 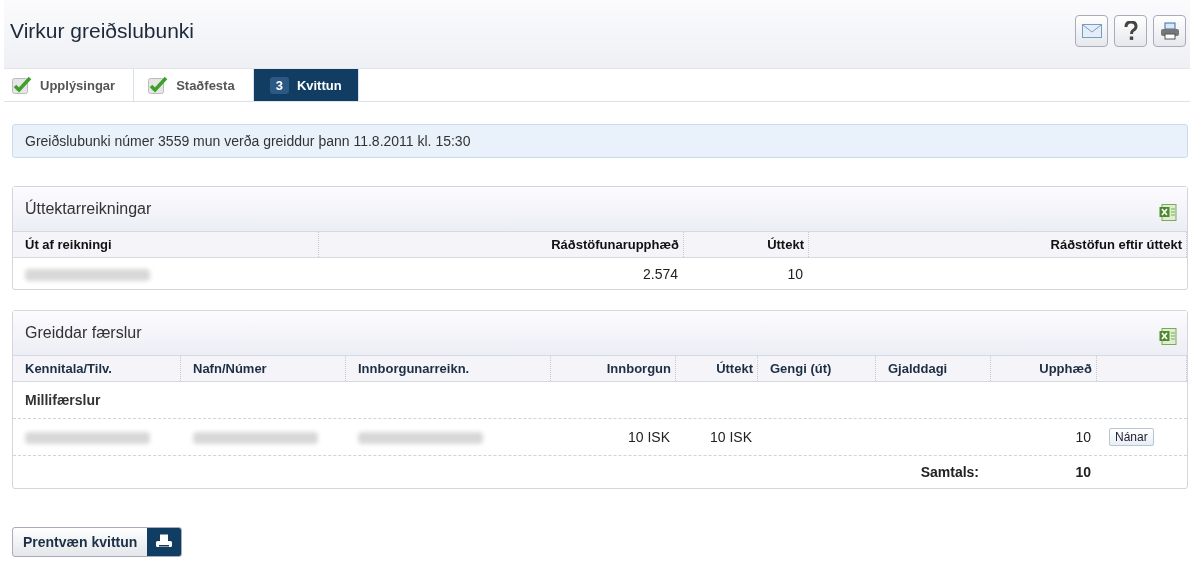 I want to click on step-tab: Staðfesta, so click(x=194, y=85).